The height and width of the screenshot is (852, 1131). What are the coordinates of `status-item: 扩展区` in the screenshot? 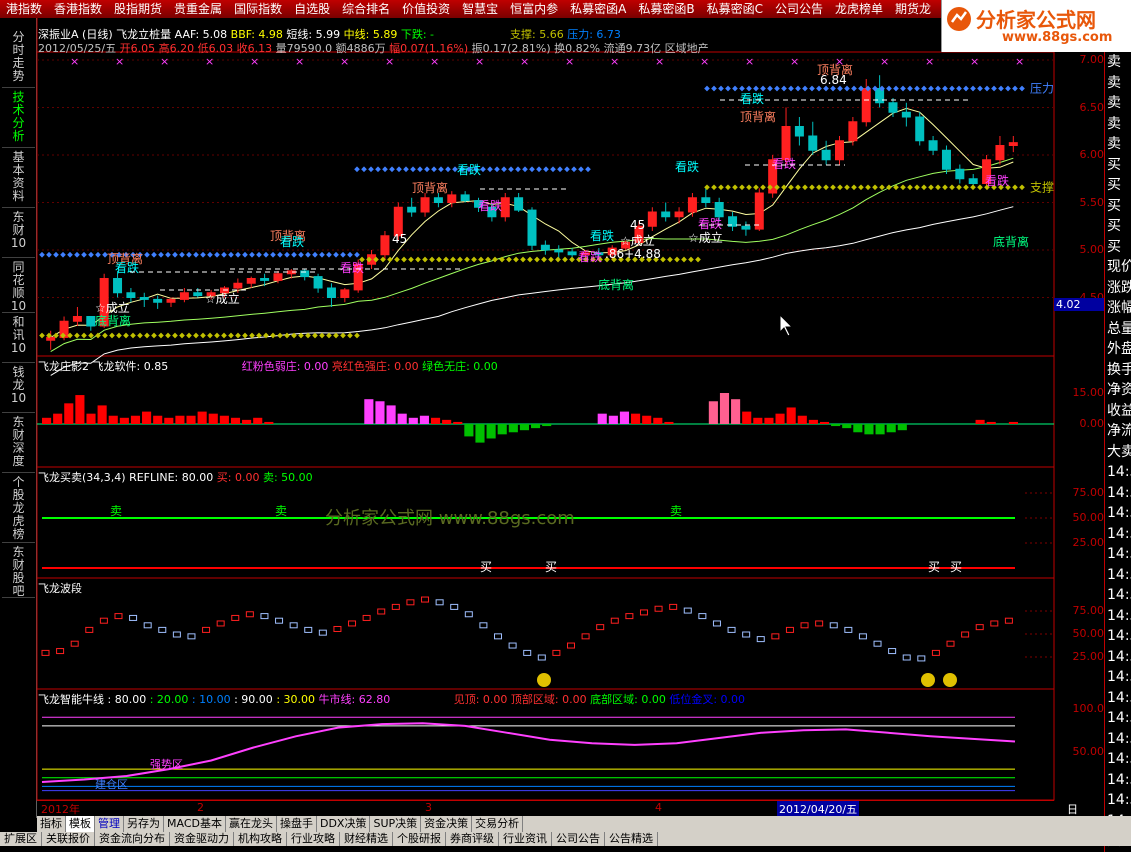 It's located at (21, 839).